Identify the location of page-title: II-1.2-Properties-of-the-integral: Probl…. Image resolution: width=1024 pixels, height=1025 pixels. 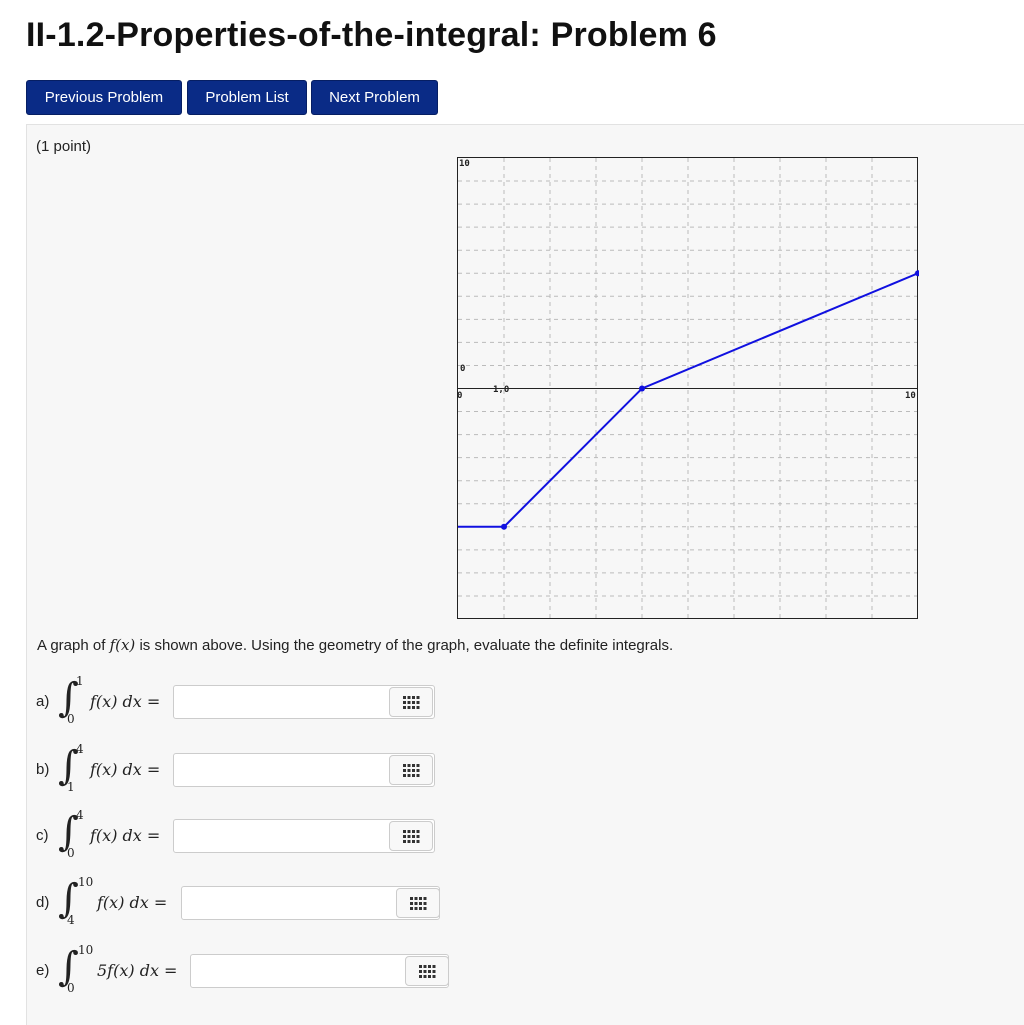
(371, 35).